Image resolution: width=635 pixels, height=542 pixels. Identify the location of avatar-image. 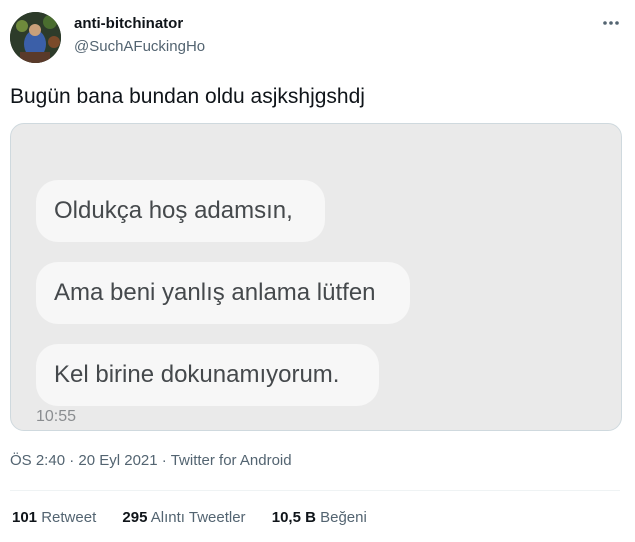
(35, 37).